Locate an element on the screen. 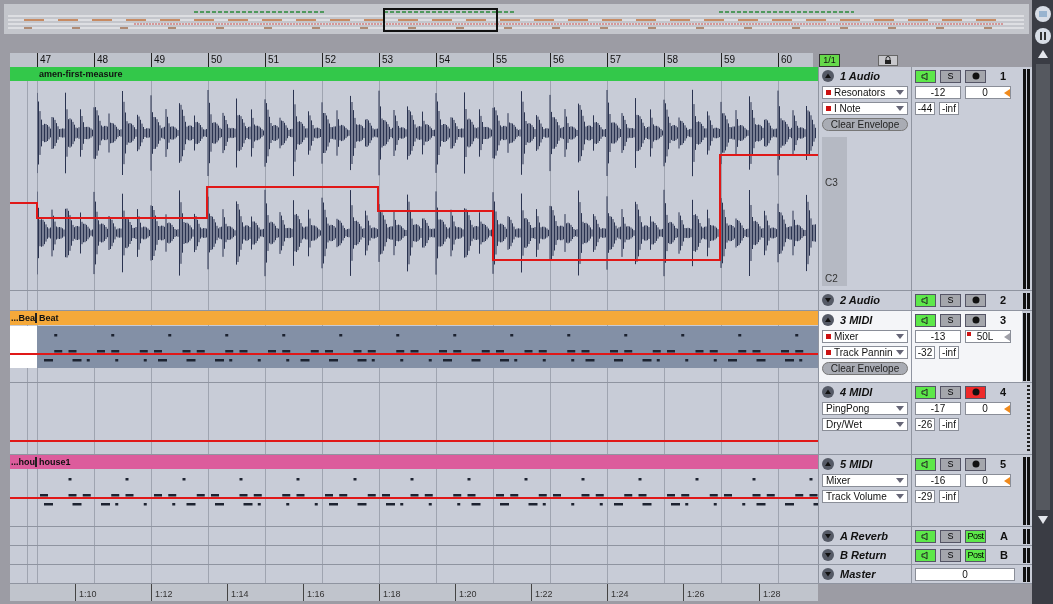 The height and width of the screenshot is (604, 1053). lock-button is located at coordinates (887, 60).